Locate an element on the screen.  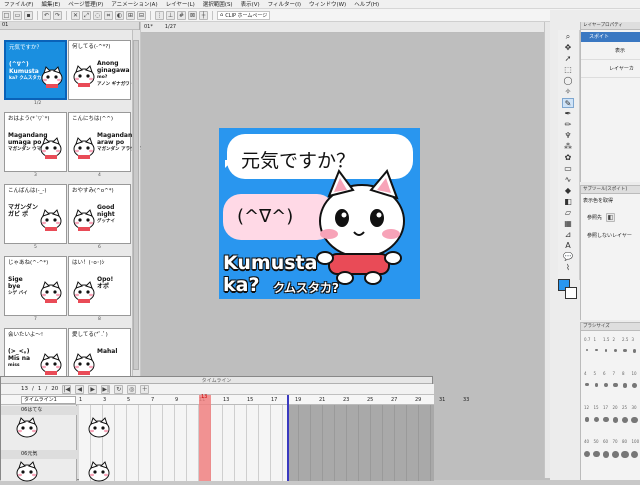
folder-row: 06元気 is located at coordinates (39, 454).